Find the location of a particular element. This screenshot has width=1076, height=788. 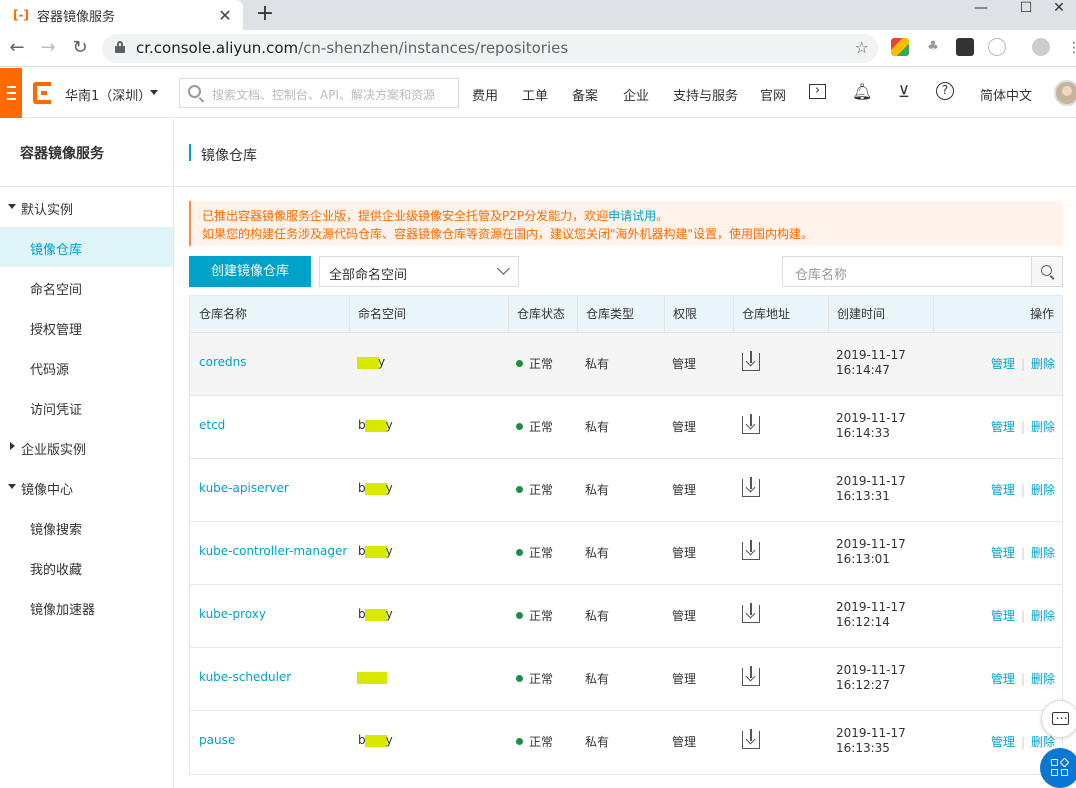

sidebar-group-label: 企业版实例 is located at coordinates (54, 450).